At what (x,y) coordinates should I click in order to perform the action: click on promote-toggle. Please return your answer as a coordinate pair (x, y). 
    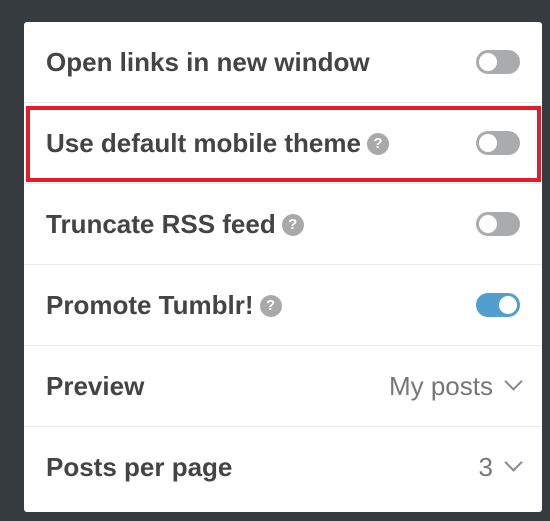
    Looking at the image, I should click on (498, 305).